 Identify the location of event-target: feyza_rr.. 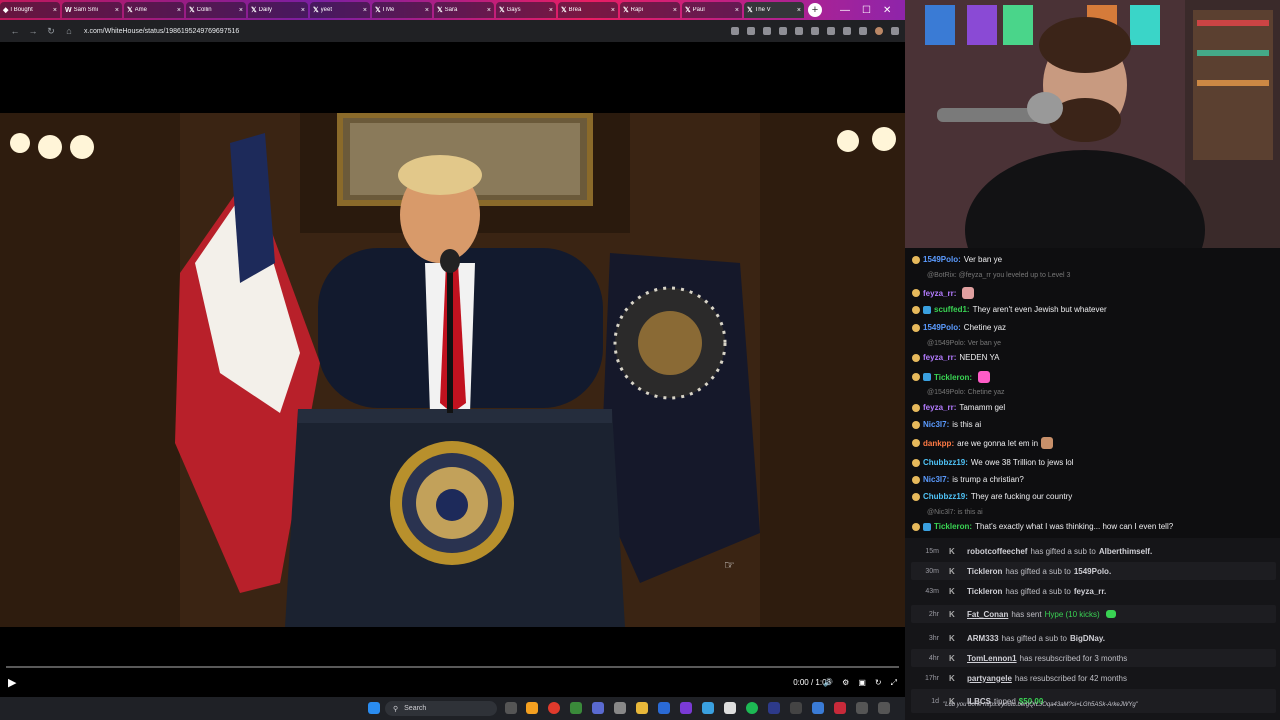
(1090, 591).